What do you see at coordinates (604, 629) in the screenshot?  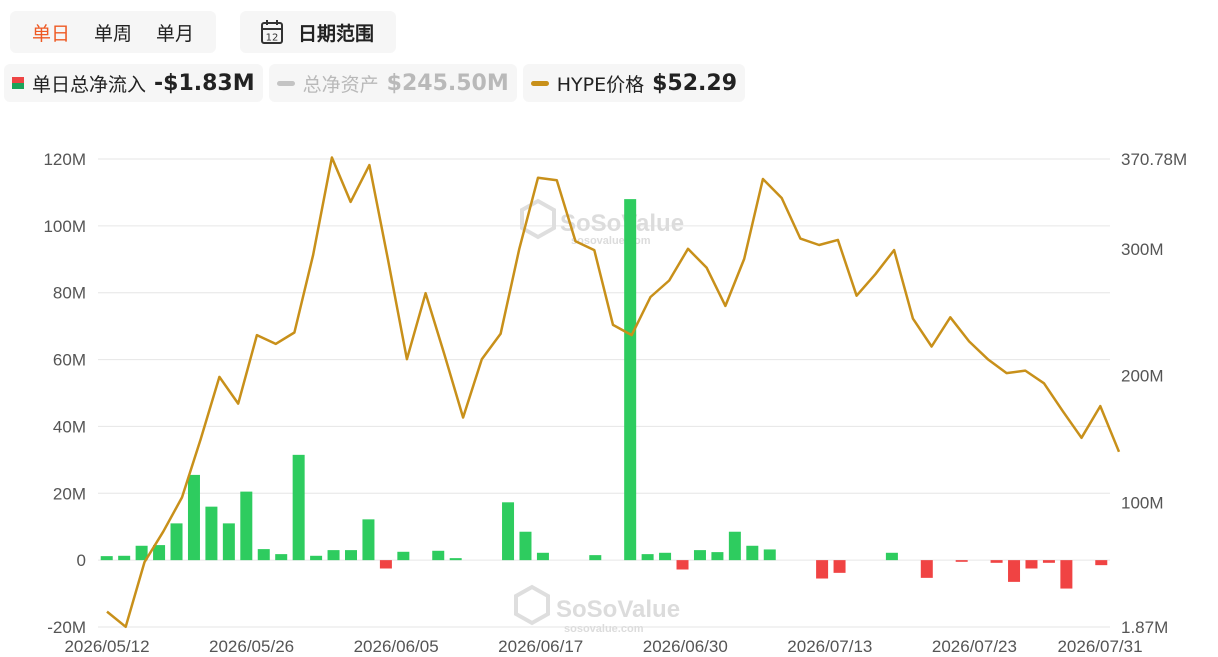 I see `watermark-site: sosovalue.com` at bounding box center [604, 629].